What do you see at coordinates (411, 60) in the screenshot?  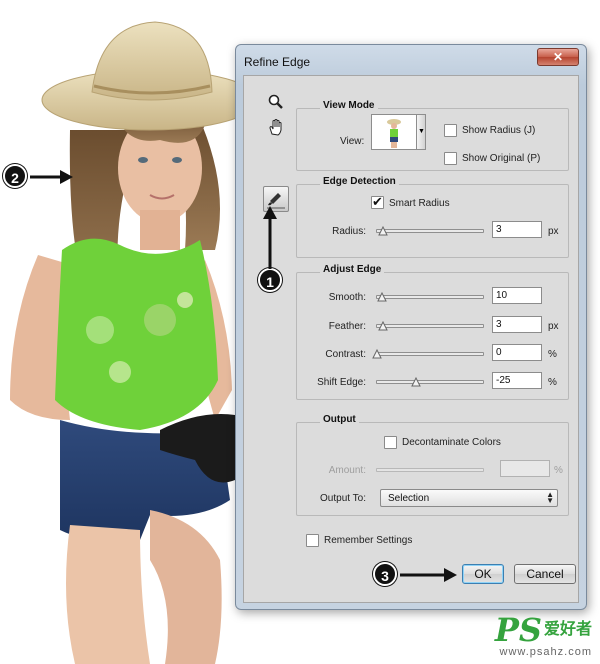 I see `title-bar: Refine Edge ✕` at bounding box center [411, 60].